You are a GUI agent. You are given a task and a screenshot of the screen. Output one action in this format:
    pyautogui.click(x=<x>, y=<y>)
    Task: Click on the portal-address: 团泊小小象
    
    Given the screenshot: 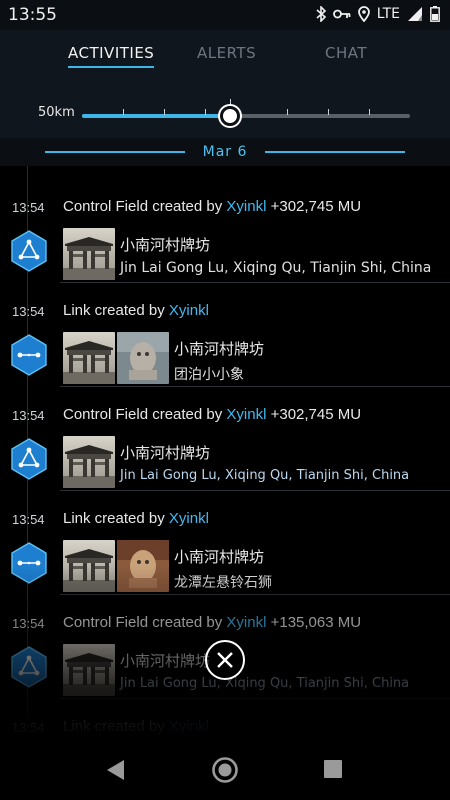 What is the action you would take?
    pyautogui.click(x=209, y=375)
    